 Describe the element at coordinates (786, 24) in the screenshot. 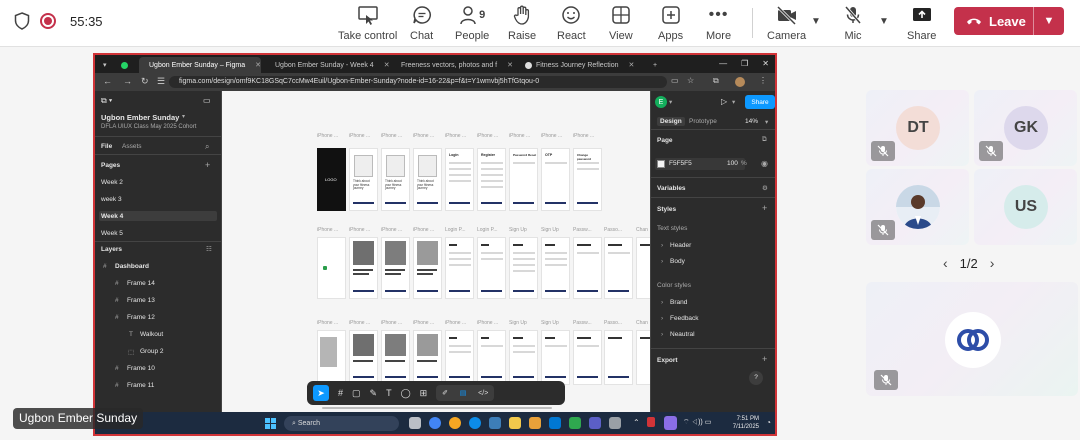

I see `camera-button: Camera` at that location.